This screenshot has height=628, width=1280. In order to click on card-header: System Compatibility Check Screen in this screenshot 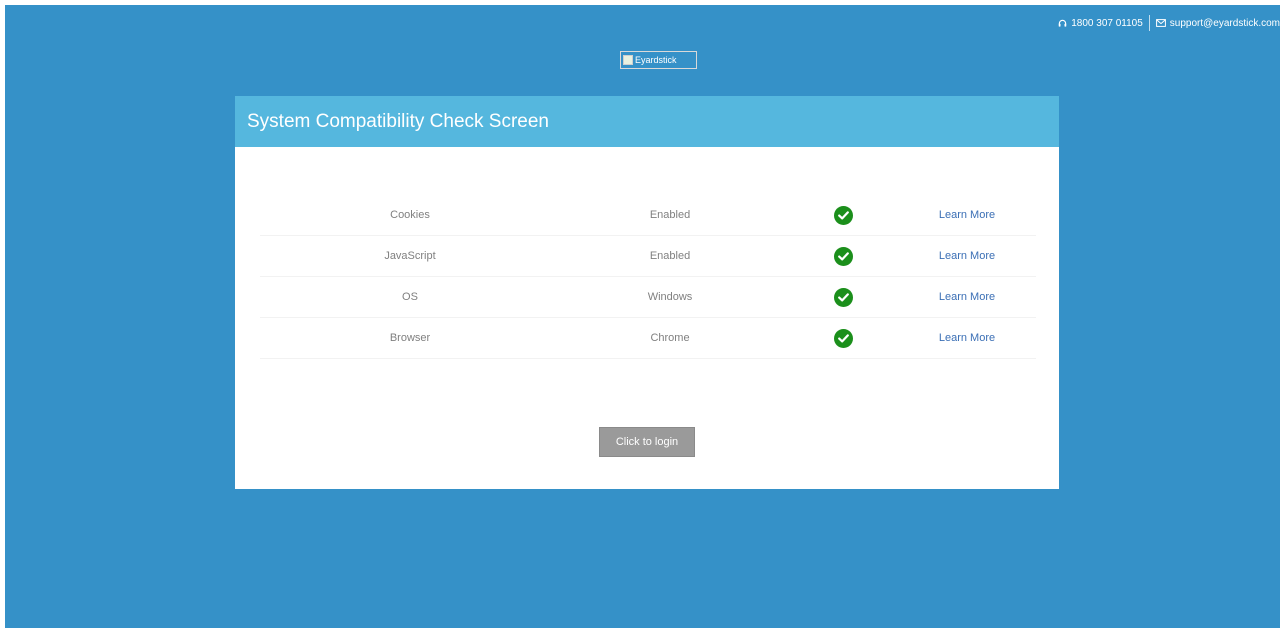, I will do `click(647, 121)`.